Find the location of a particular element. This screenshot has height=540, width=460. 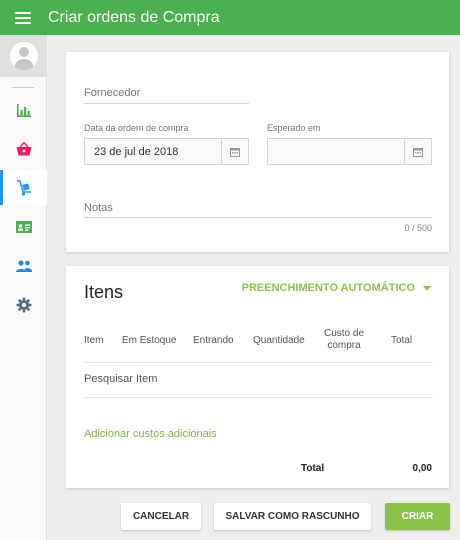

column-header: Quantidade is located at coordinates (279, 340).